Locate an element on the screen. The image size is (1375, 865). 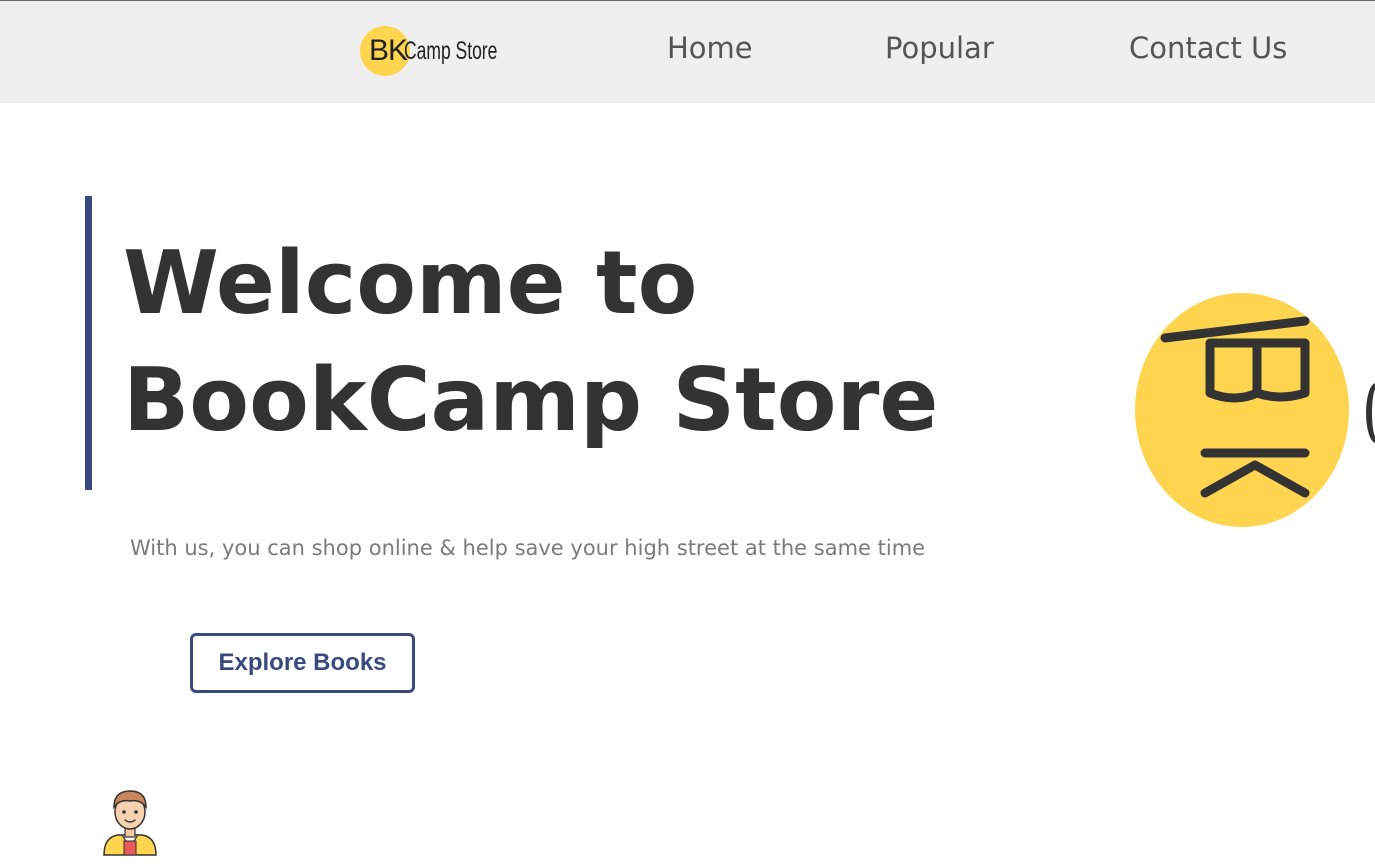
hero-accent-bar is located at coordinates (88, 343).